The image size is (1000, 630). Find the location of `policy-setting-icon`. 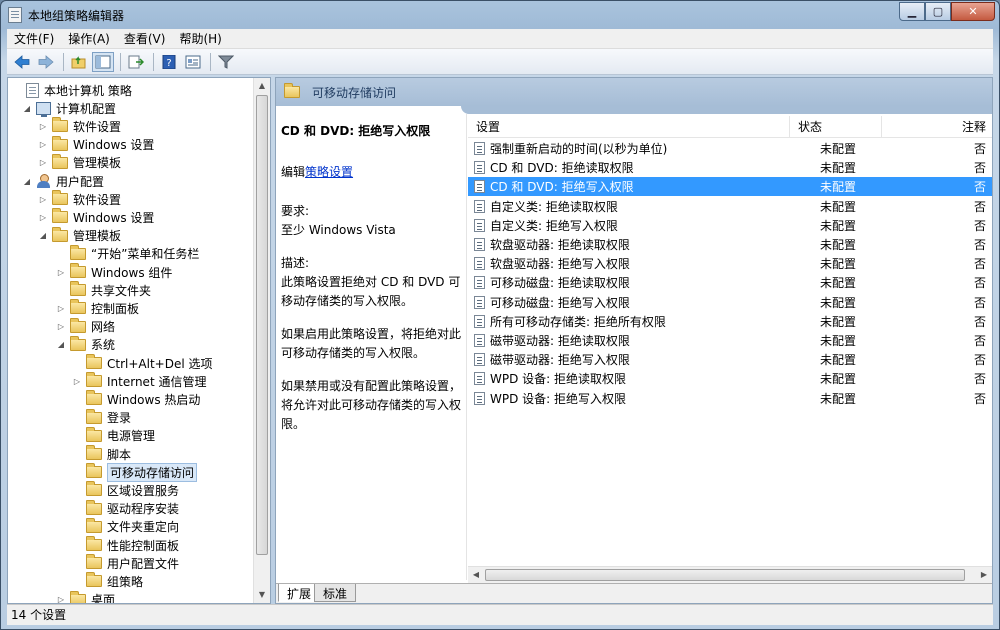

policy-setting-icon is located at coordinates (479, 379).